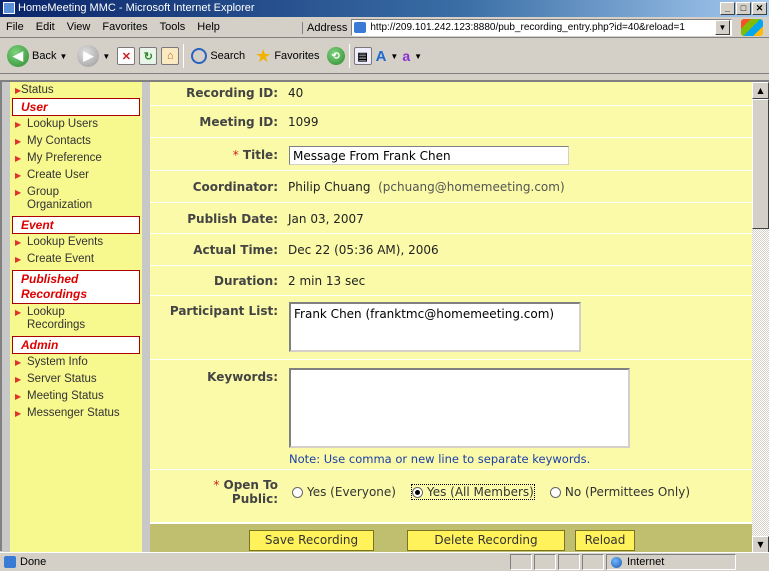  I want to click on actual-time-value: Dec 22 (05:36 AM), 2006, so click(363, 250).